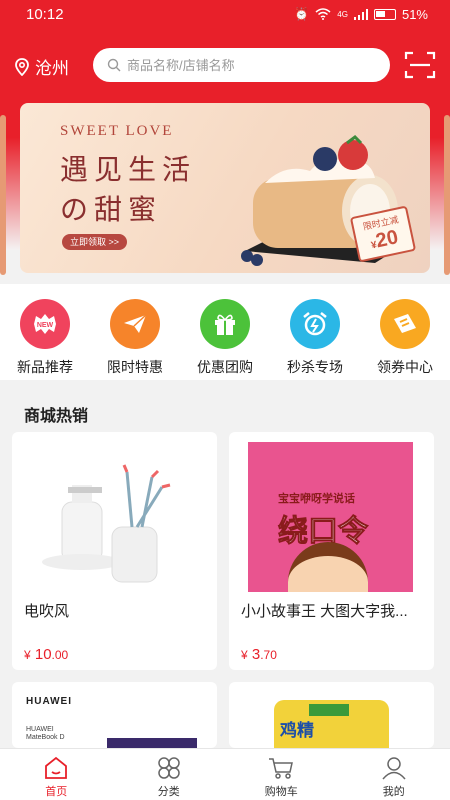 The height and width of the screenshot is (800, 450). What do you see at coordinates (342, 14) in the screenshot?
I see `network-type: 4G` at bounding box center [342, 14].